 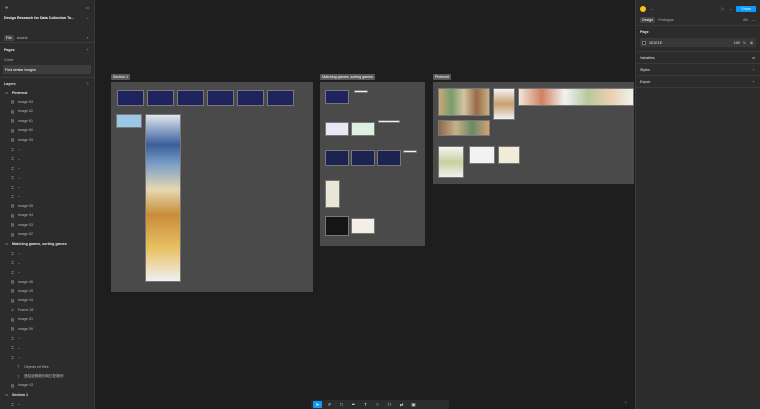 What do you see at coordinates (751, 42) in the screenshot?
I see `eye-icon: ◉` at bounding box center [751, 42].